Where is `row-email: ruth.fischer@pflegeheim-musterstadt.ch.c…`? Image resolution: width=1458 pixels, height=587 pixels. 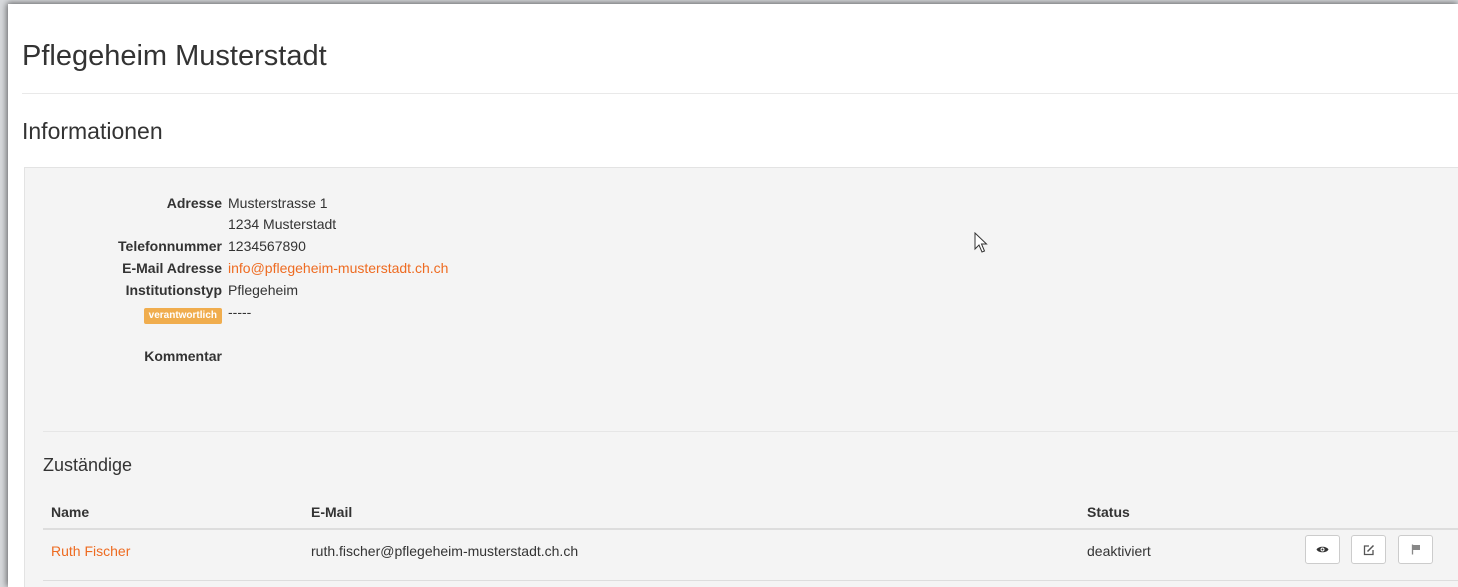
row-email: ruth.fischer@pflegeheim-musterstadt.ch.c… is located at coordinates (445, 551).